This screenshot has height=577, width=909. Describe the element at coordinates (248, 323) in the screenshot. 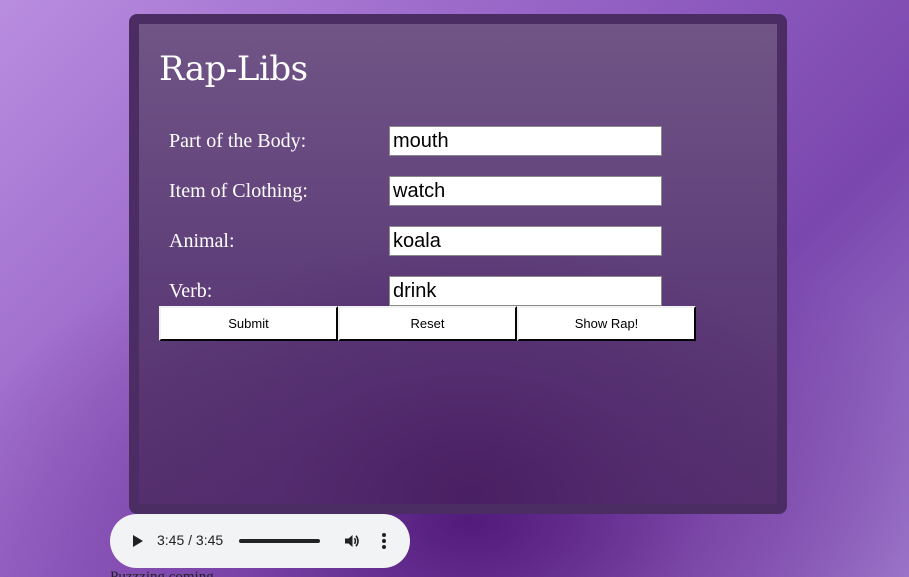

I see `submit-button: Submit` at that location.